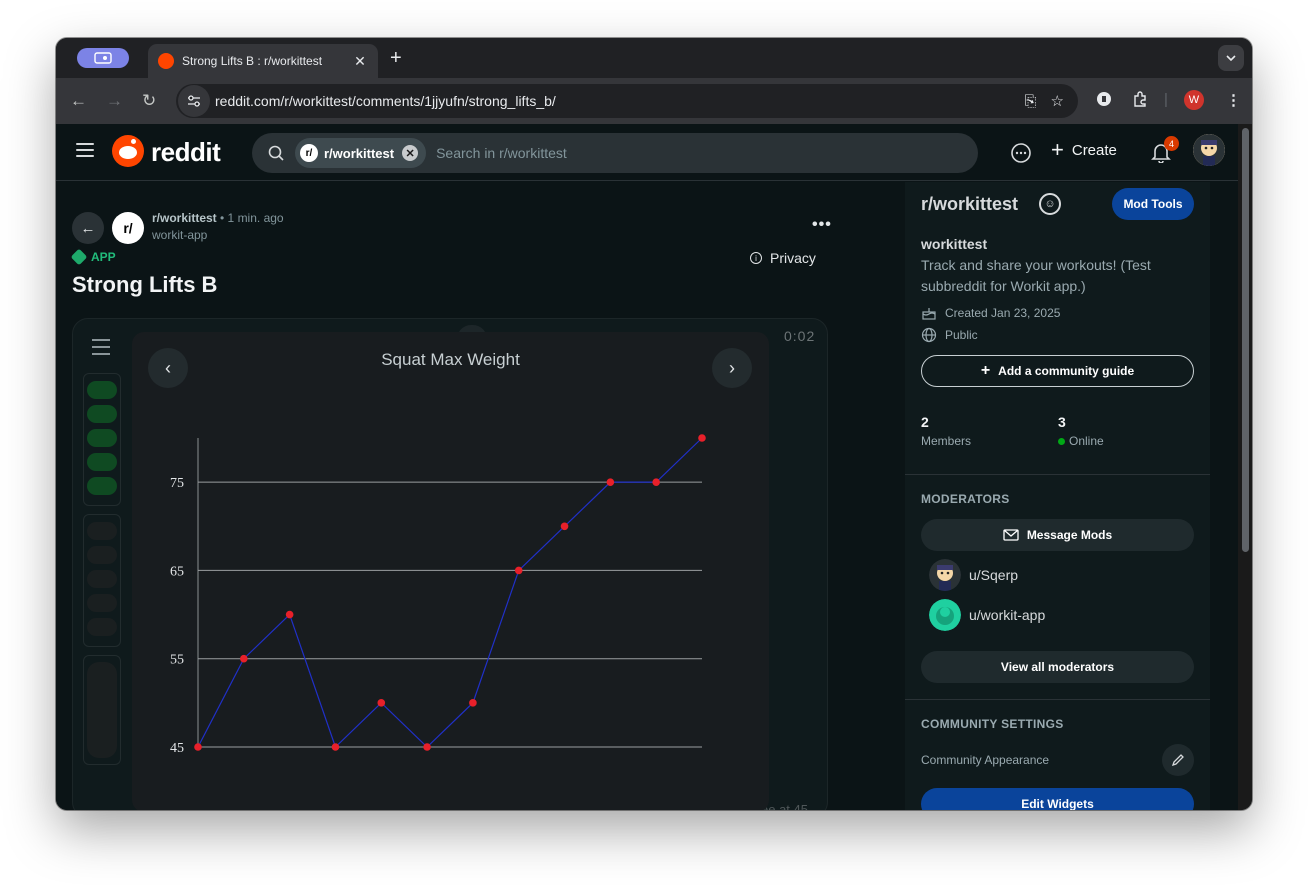 Image resolution: width=1308 pixels, height=885 pixels. What do you see at coordinates (1094, 150) in the screenshot?
I see `create-label: Create` at bounding box center [1094, 150].